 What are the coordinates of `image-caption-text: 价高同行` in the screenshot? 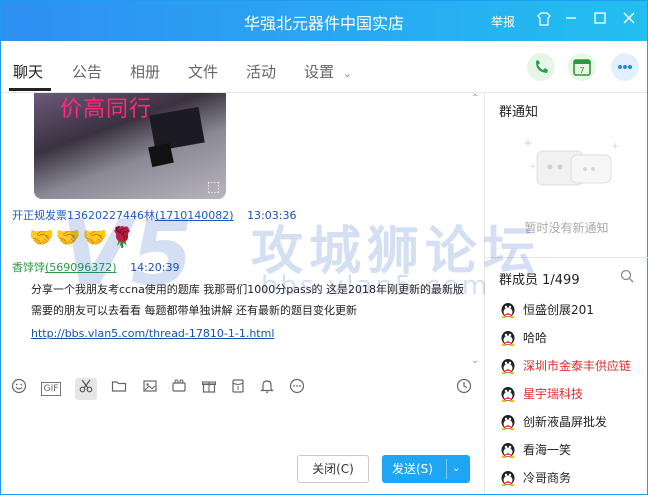 It's located at (106, 109).